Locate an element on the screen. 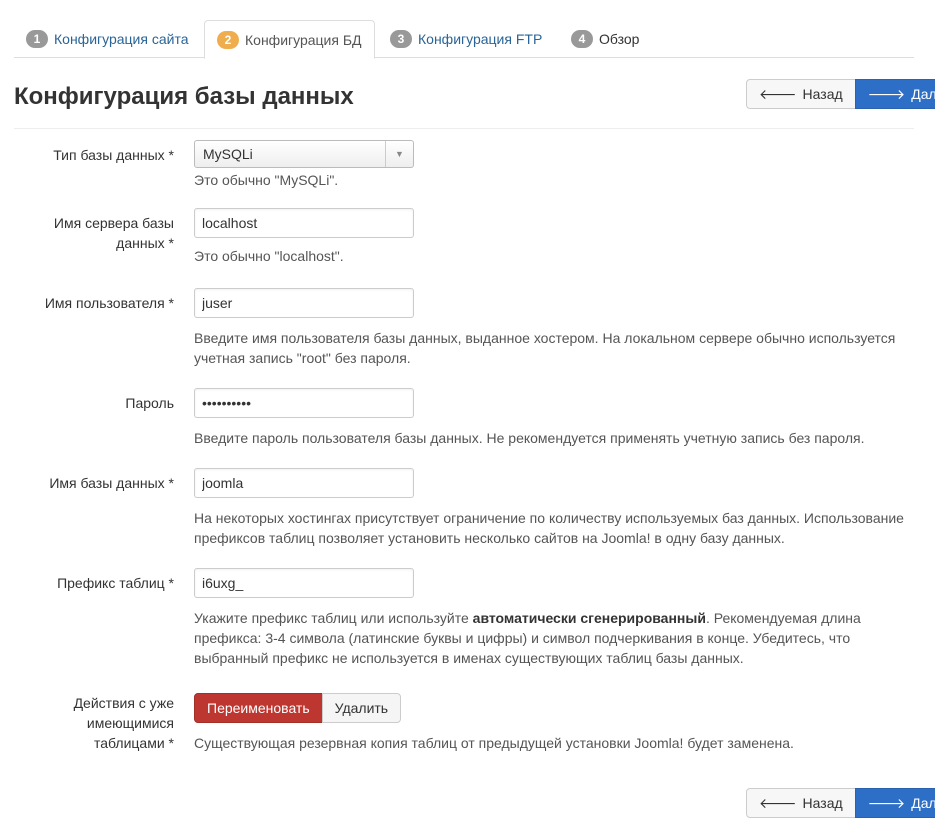 The image size is (935, 836). user-label: Имя пользователя * is located at coordinates (109, 303).